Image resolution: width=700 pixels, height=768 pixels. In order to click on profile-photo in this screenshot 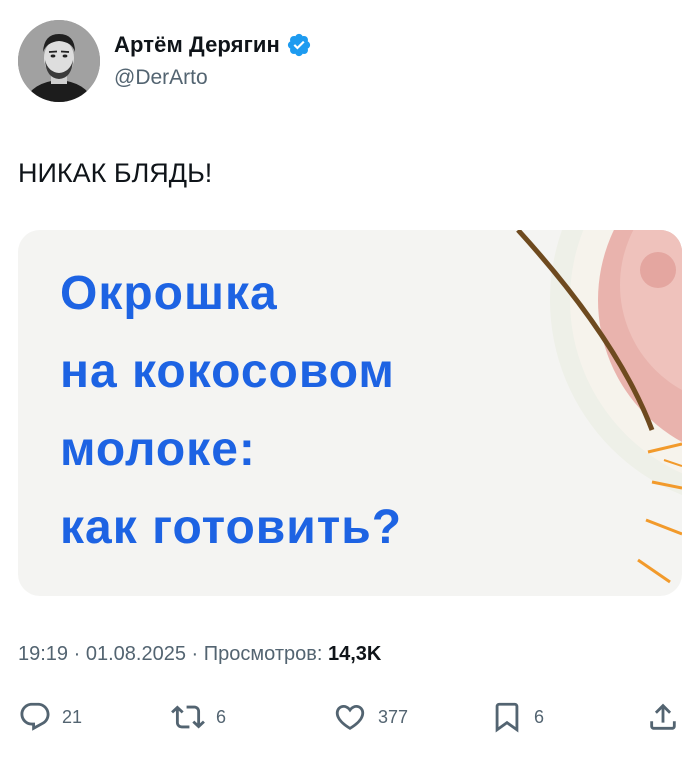, I will do `click(59, 61)`.